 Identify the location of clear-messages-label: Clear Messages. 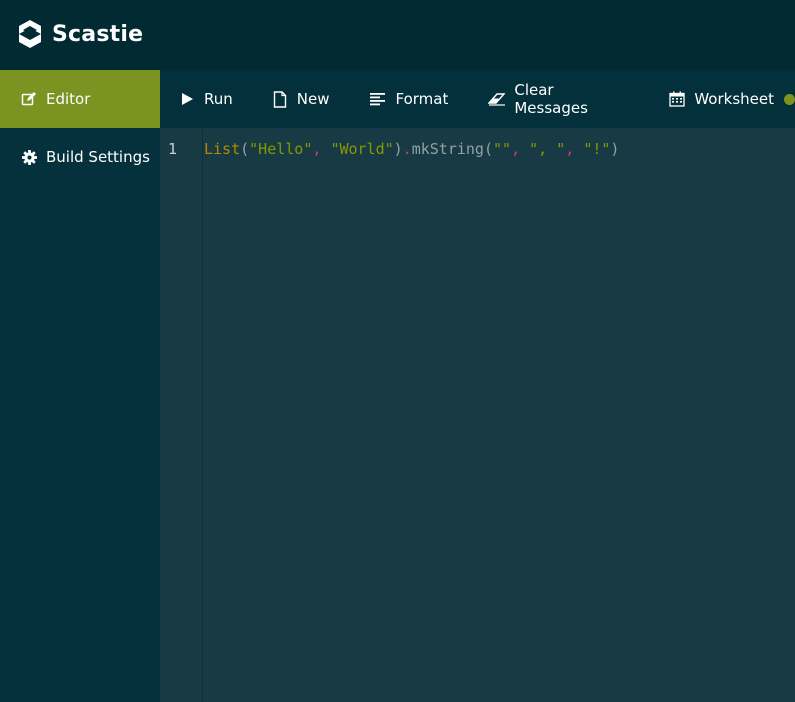
(551, 99).